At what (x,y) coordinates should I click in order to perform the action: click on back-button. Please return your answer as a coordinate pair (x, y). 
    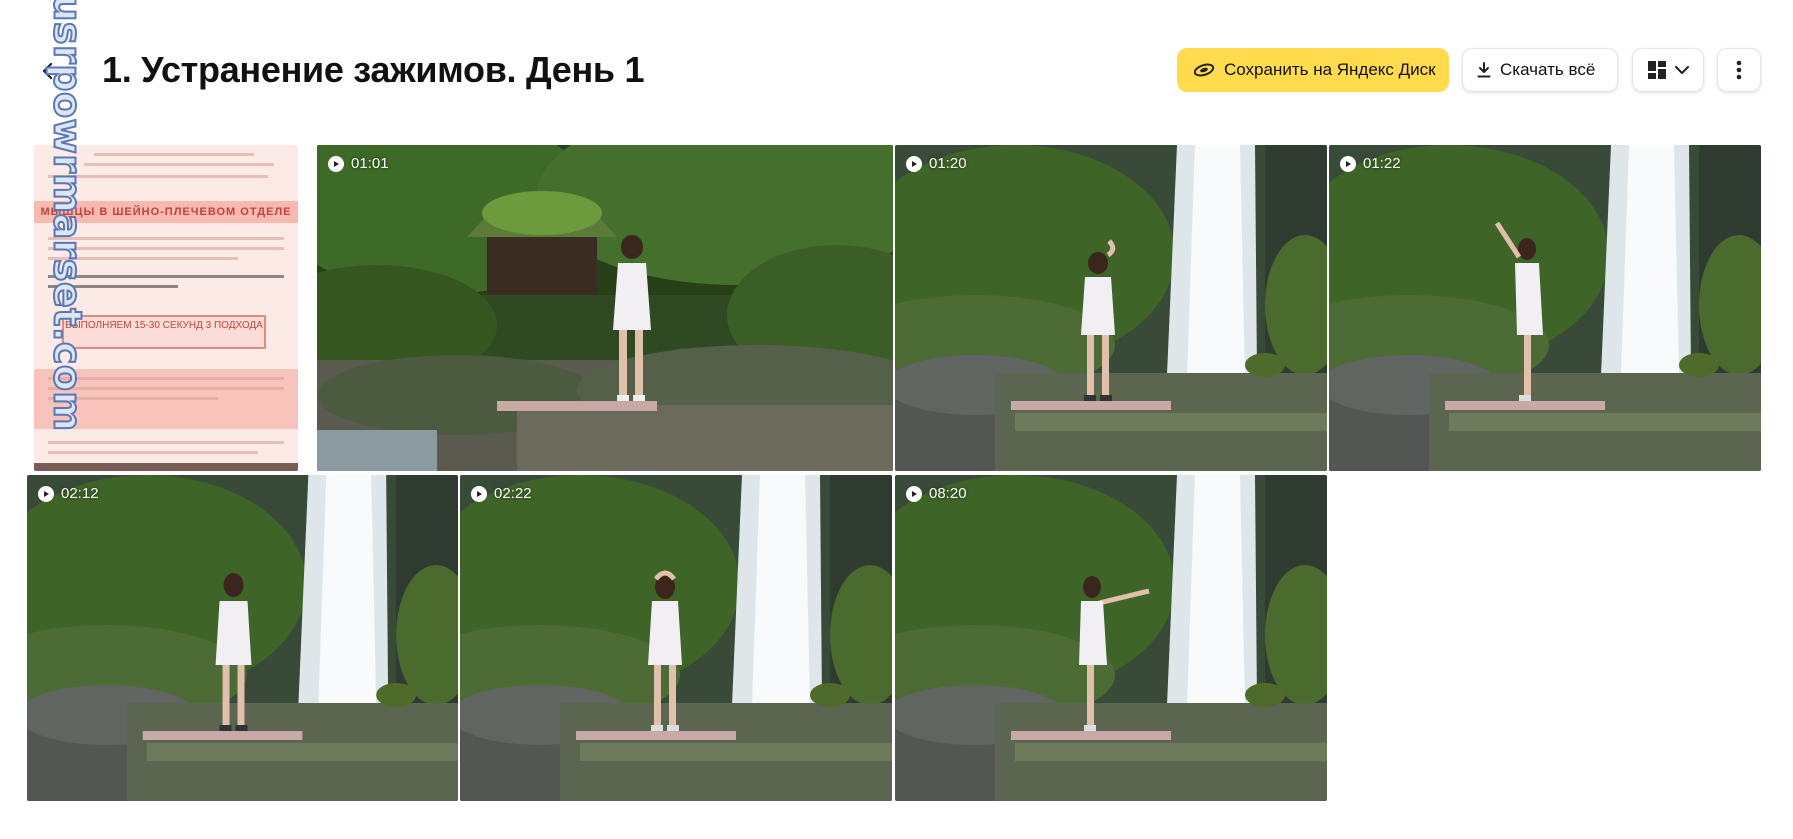
    Looking at the image, I should click on (53, 71).